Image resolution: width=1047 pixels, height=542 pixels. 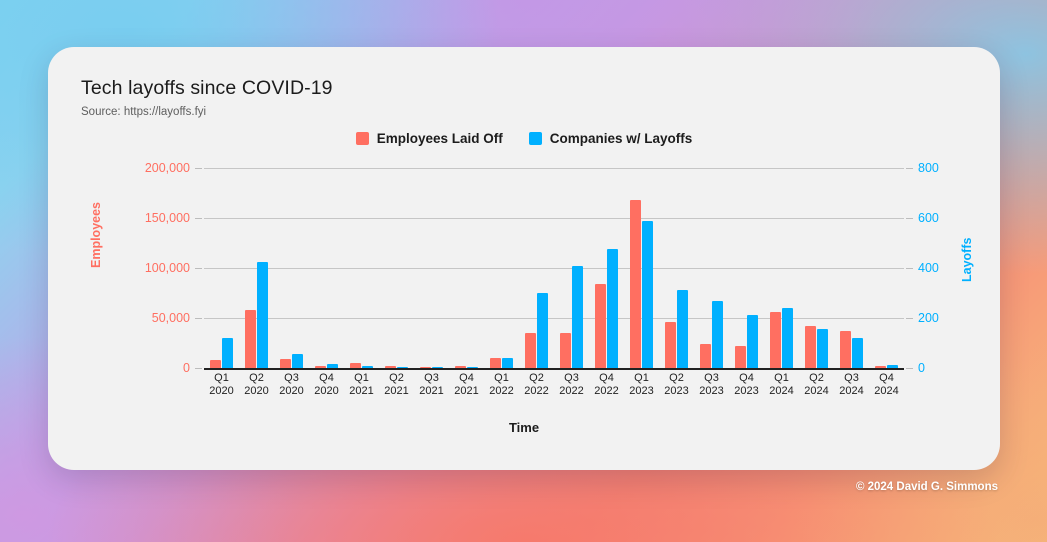 I want to click on y-axis-title-left: Employees, so click(x=96, y=234).